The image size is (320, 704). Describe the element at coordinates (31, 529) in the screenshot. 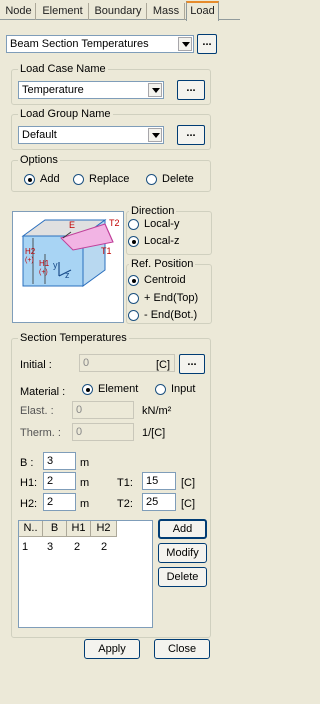

I see `table-header-no: N..` at that location.